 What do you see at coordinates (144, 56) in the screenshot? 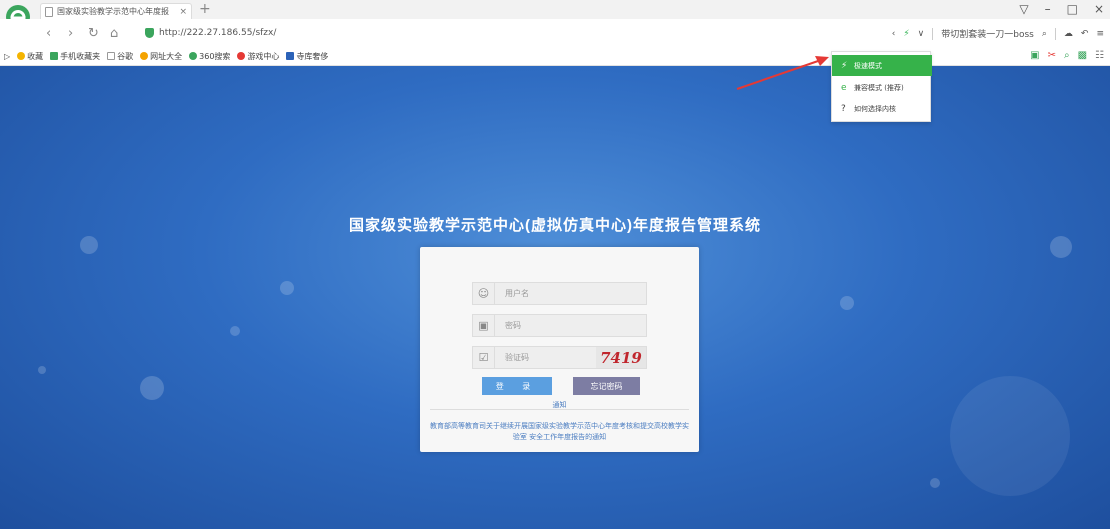
I see `site-icon` at bounding box center [144, 56].